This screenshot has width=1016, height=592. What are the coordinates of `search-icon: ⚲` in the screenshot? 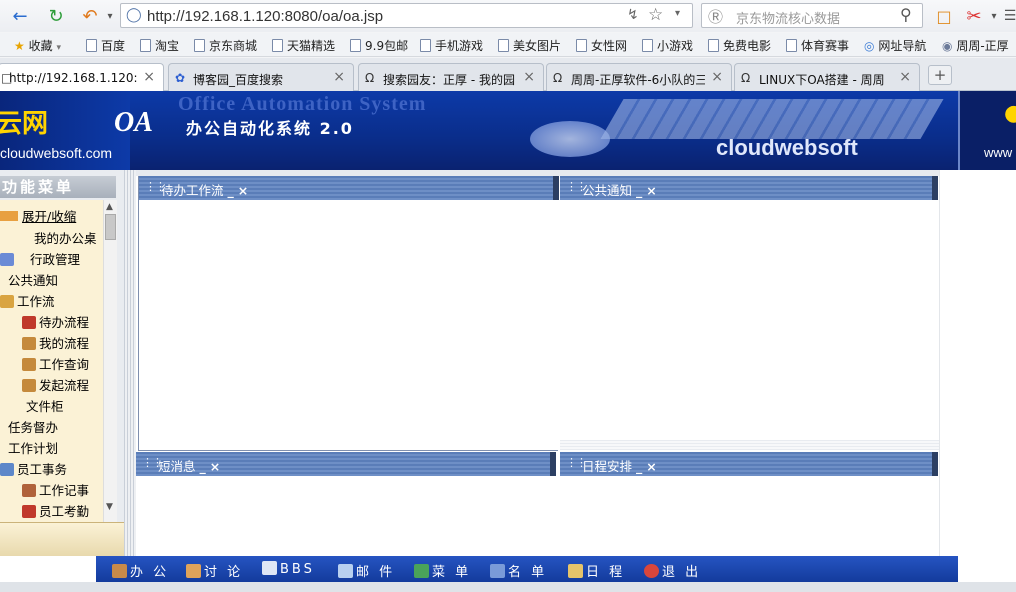 It's located at (906, 14).